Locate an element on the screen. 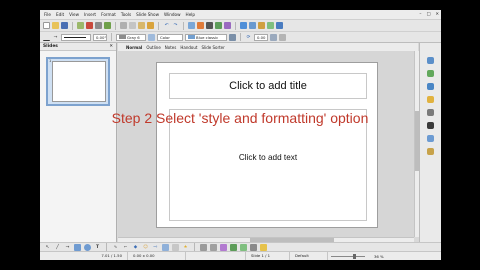  menu-format: Format is located at coordinates (108, 14).